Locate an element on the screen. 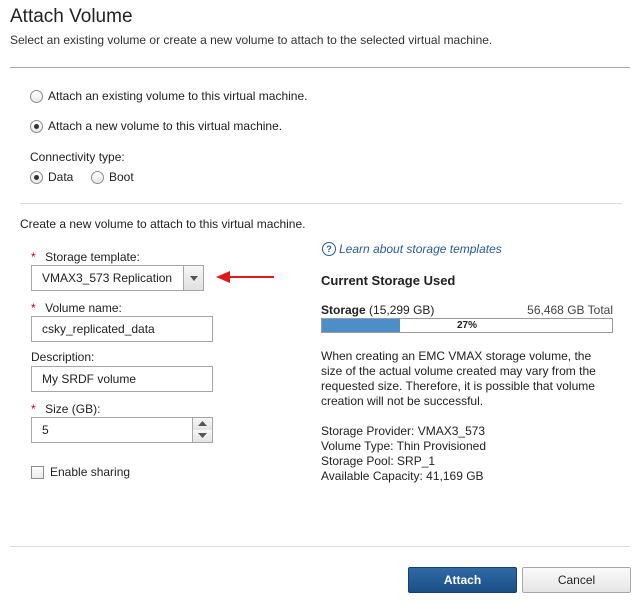  storage-used-label: Storage (15,299 GB) is located at coordinates (377, 310).